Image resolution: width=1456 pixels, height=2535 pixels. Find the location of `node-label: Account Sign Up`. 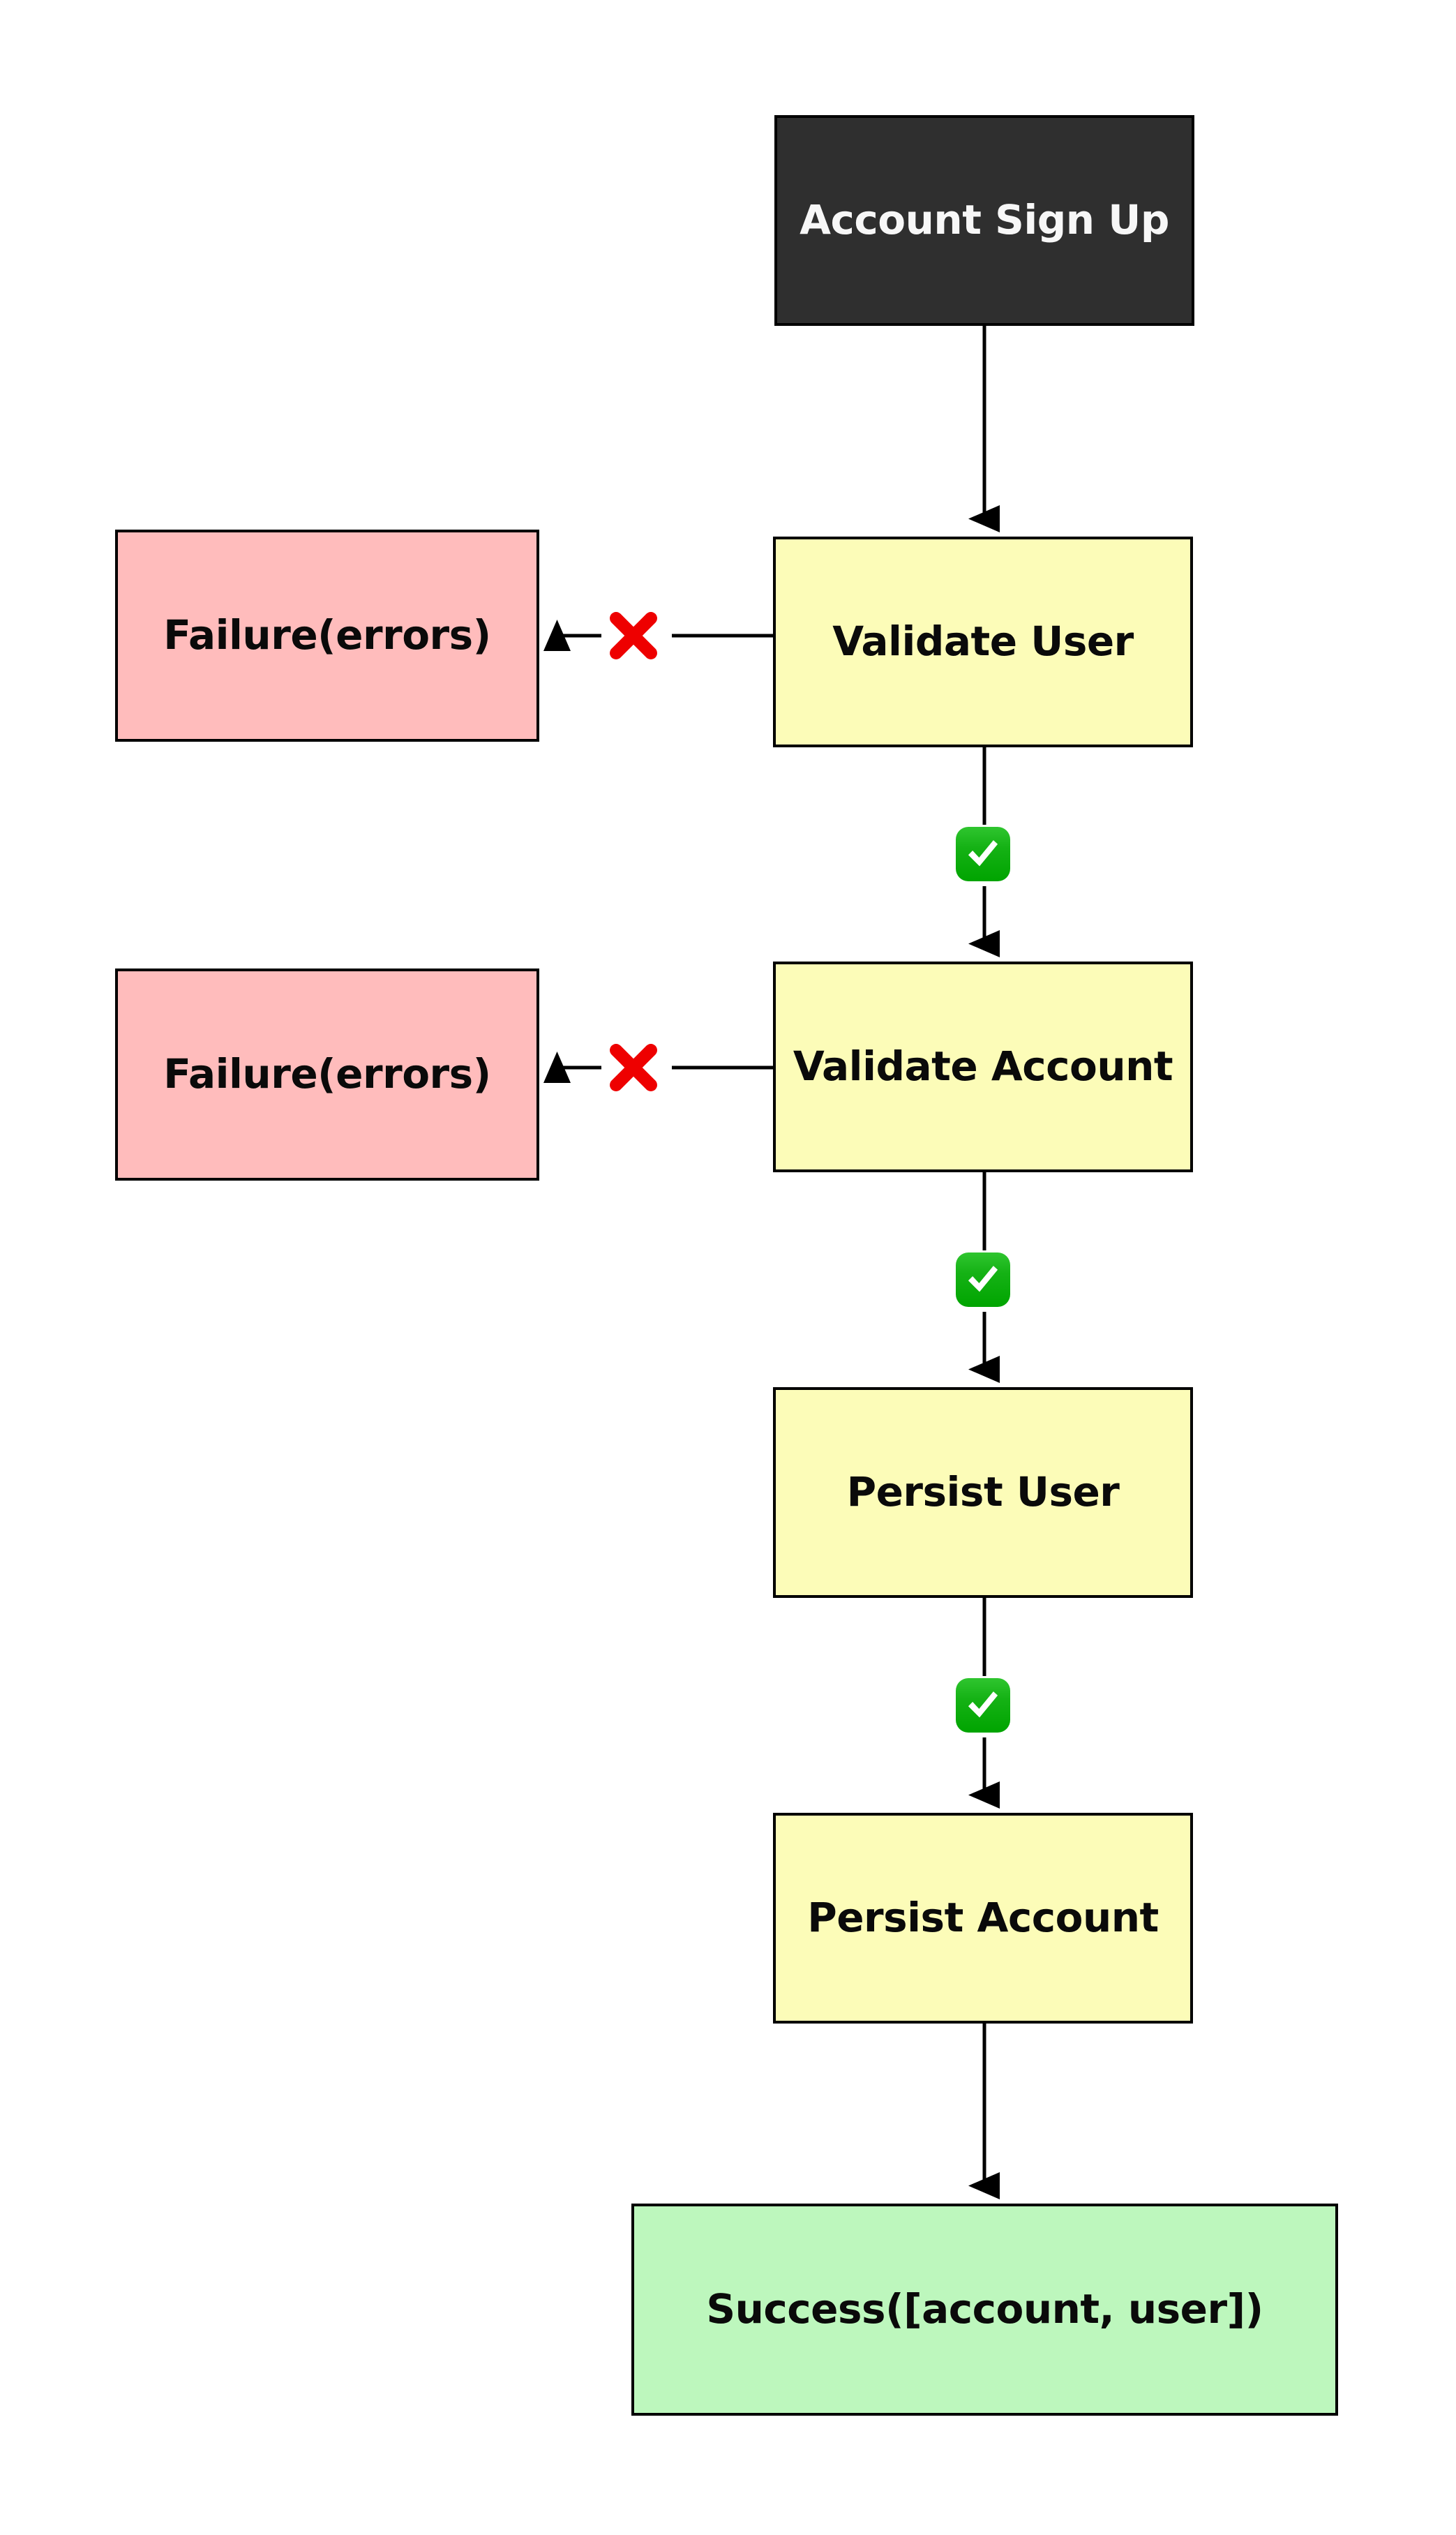

node-label: Account Sign Up is located at coordinates (984, 220).